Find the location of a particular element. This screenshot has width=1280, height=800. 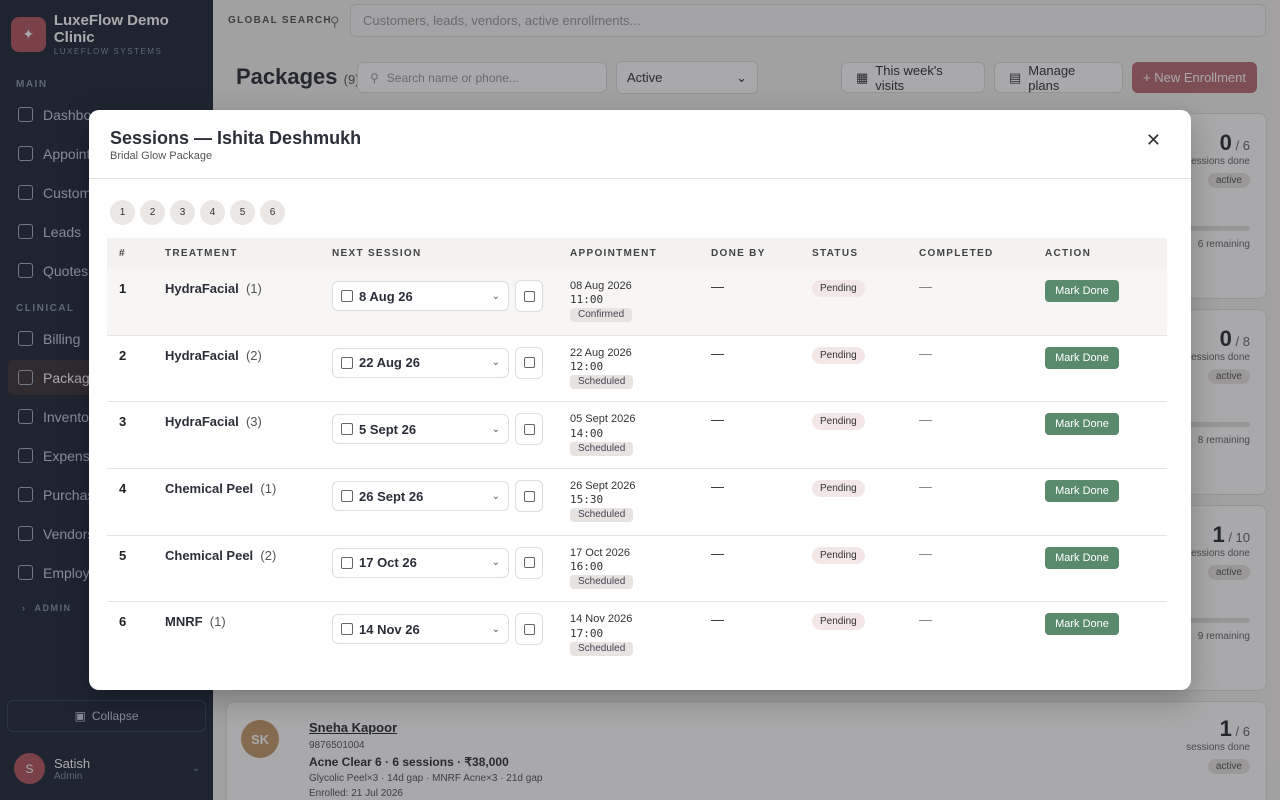

treatment-index: (2) is located at coordinates (253, 355).